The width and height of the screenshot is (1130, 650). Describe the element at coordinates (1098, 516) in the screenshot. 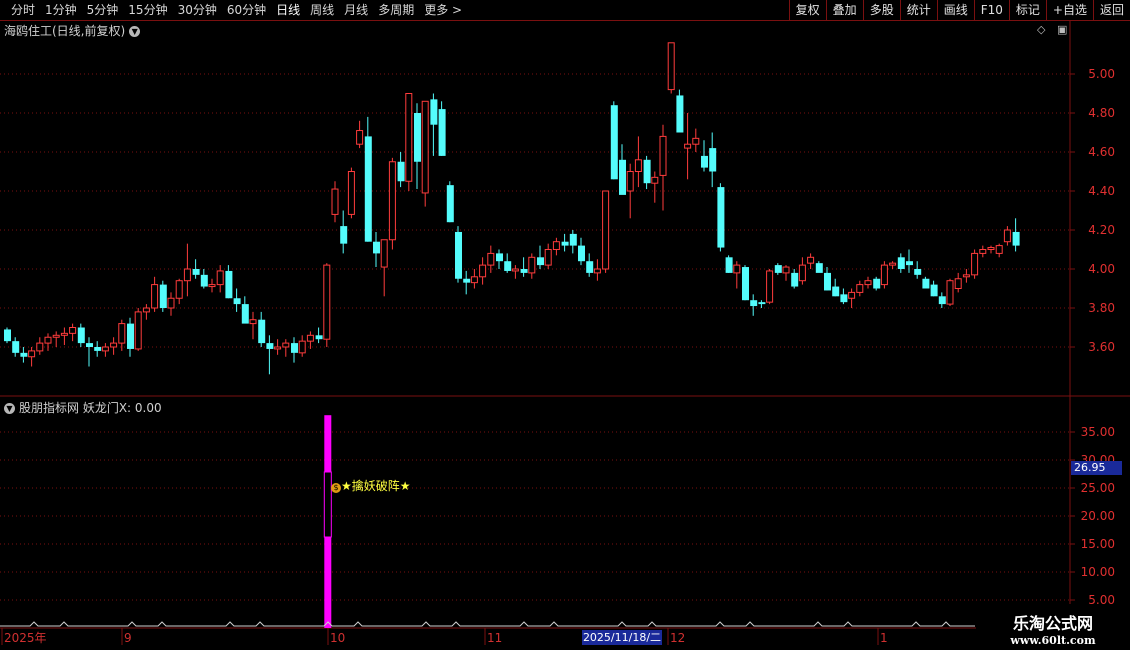

I see `y-tick-label: 20.00` at that location.